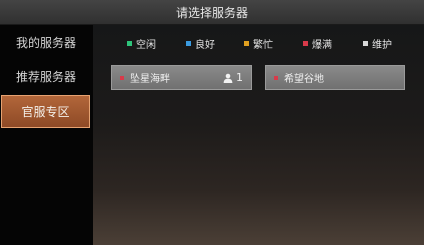 The image size is (424, 245). Describe the element at coordinates (239, 77) in the screenshot. I see `character-count-value: 1` at that location.